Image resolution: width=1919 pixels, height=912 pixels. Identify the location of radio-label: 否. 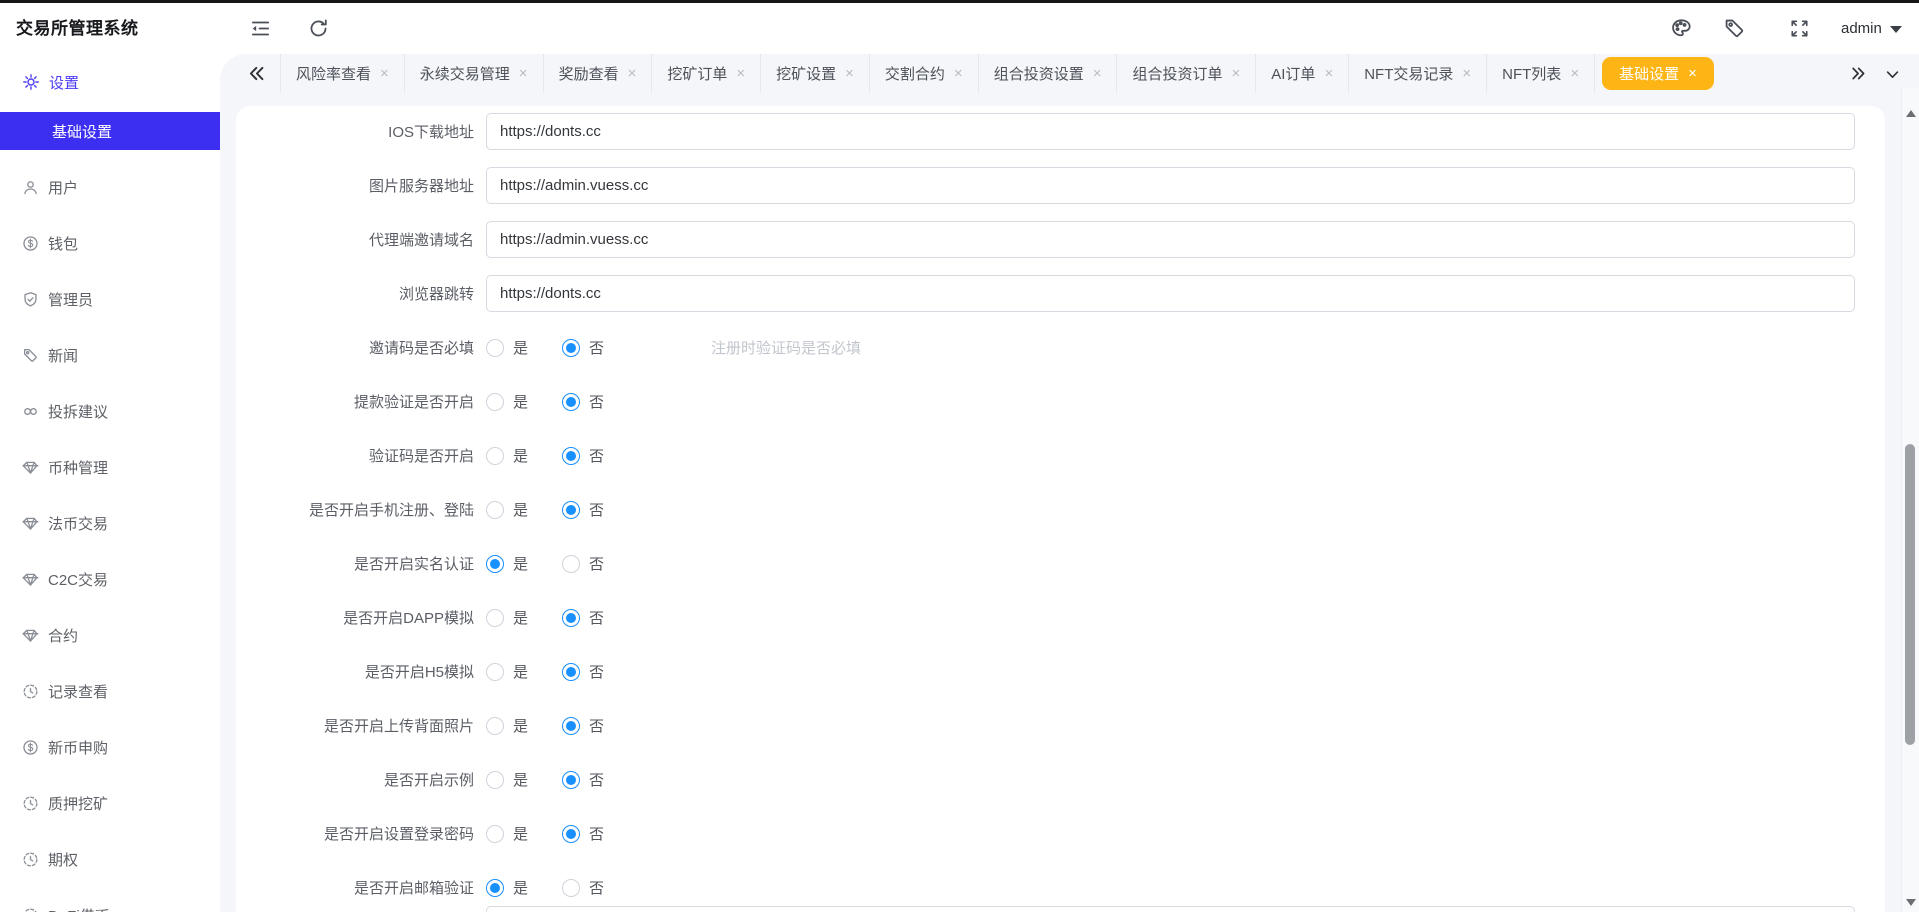
(597, 726).